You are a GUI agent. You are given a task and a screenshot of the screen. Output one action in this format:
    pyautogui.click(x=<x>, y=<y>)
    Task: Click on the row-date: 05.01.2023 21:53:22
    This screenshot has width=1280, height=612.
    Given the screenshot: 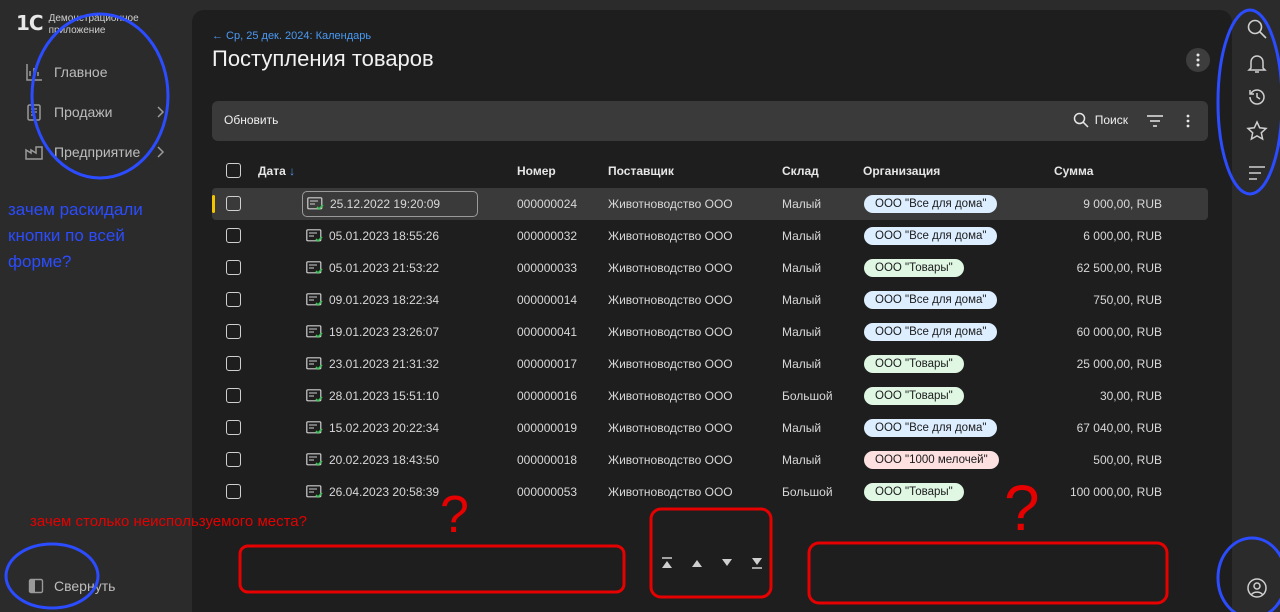 What is the action you would take?
    pyautogui.click(x=384, y=268)
    